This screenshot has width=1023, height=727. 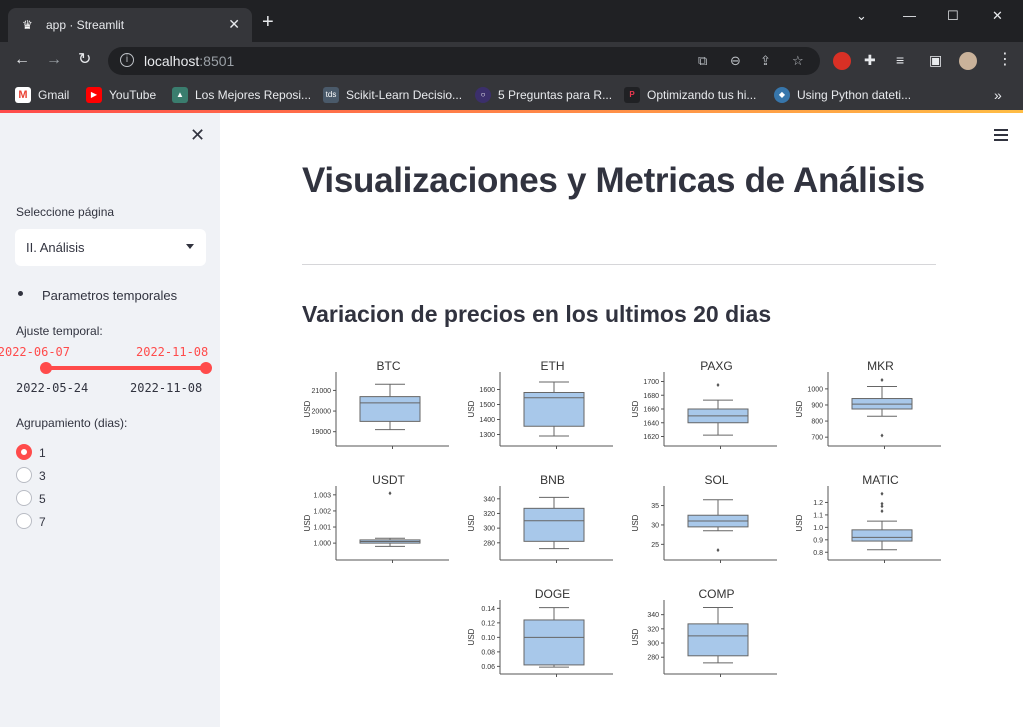 What do you see at coordinates (861, 16) in the screenshot?
I see `tab-search-icon: ⌄` at bounding box center [861, 16].